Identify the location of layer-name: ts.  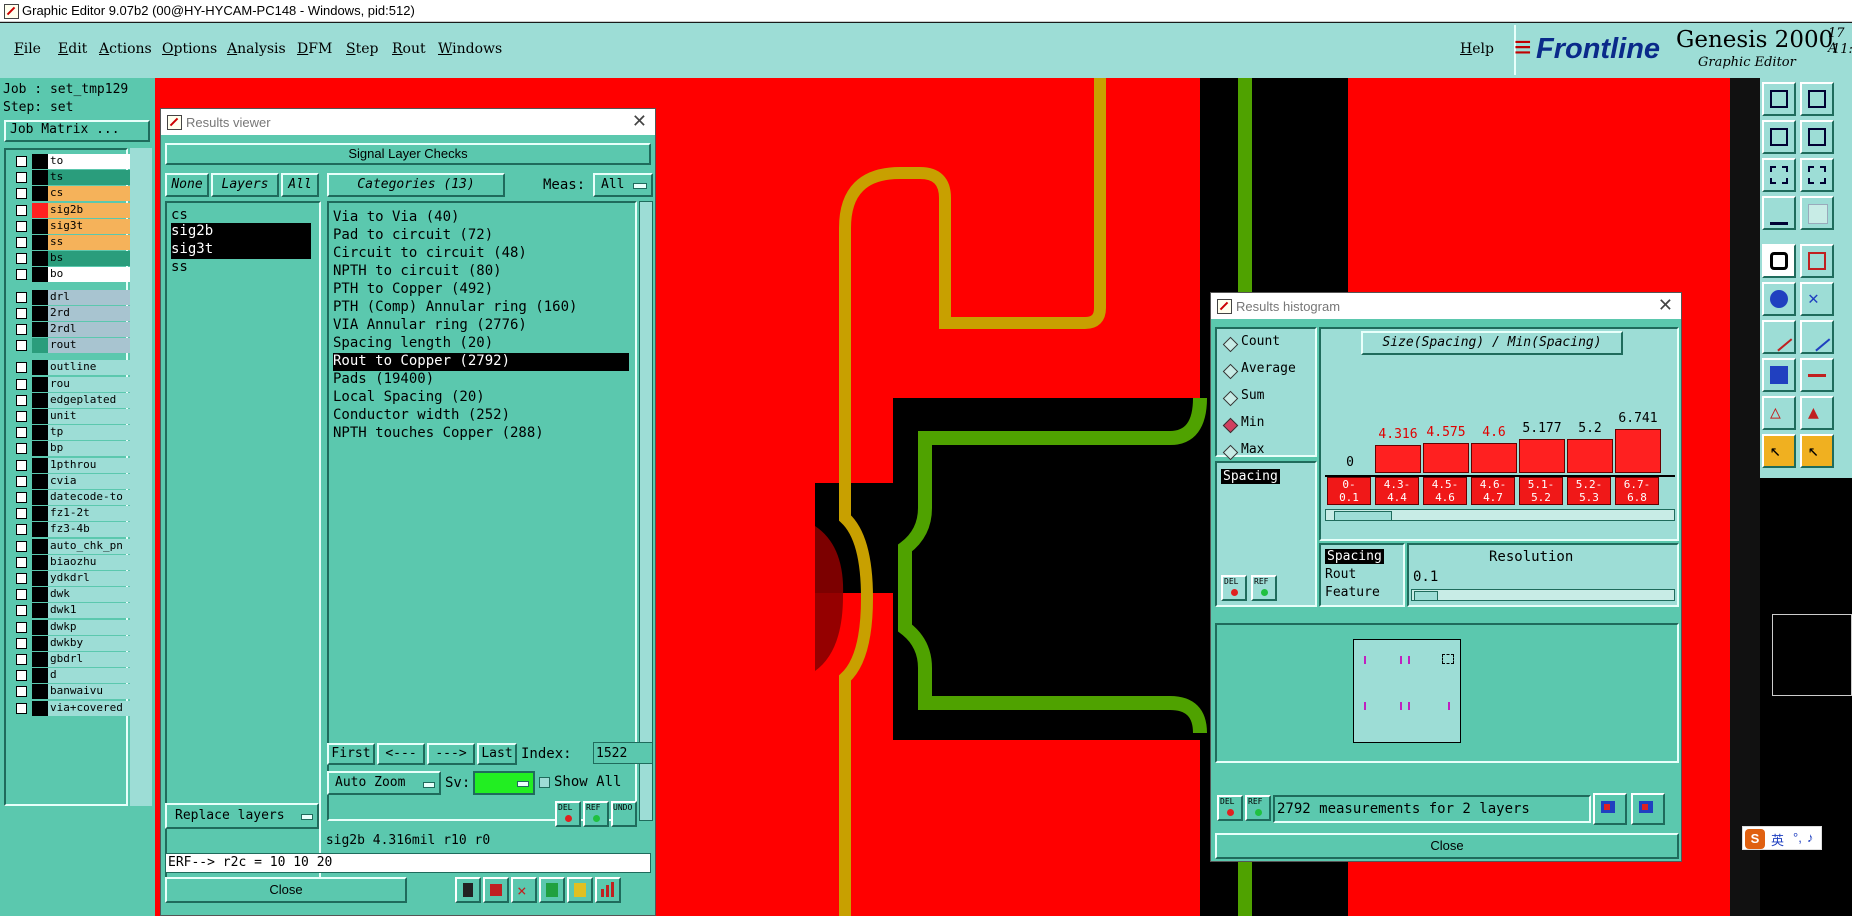
(91, 178).